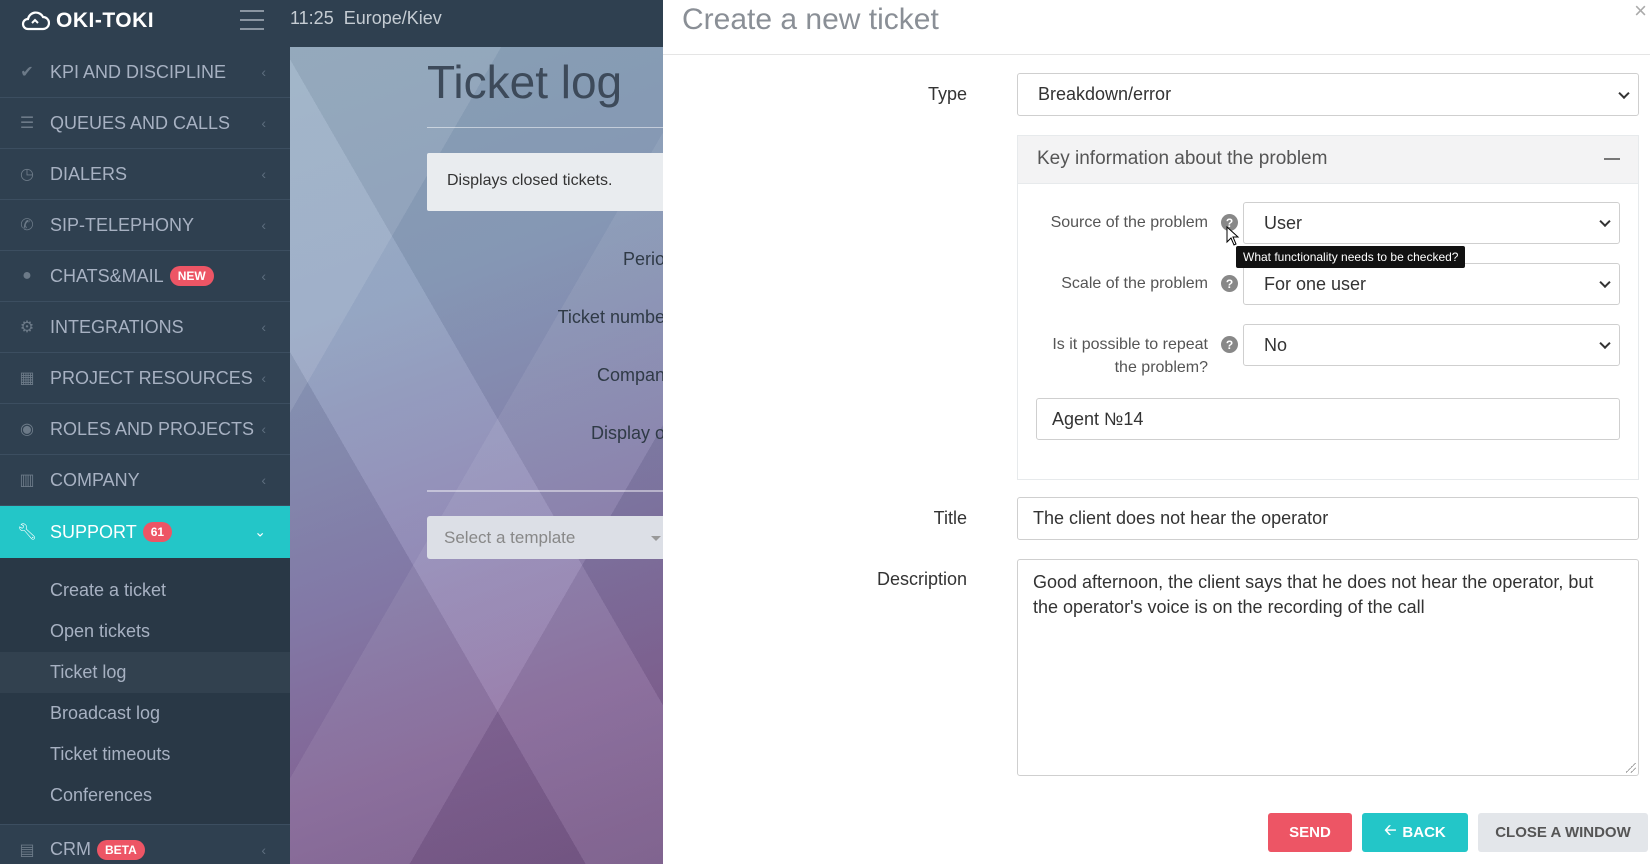  I want to click on submenu-open-tickets: Open tickets, so click(145, 631).